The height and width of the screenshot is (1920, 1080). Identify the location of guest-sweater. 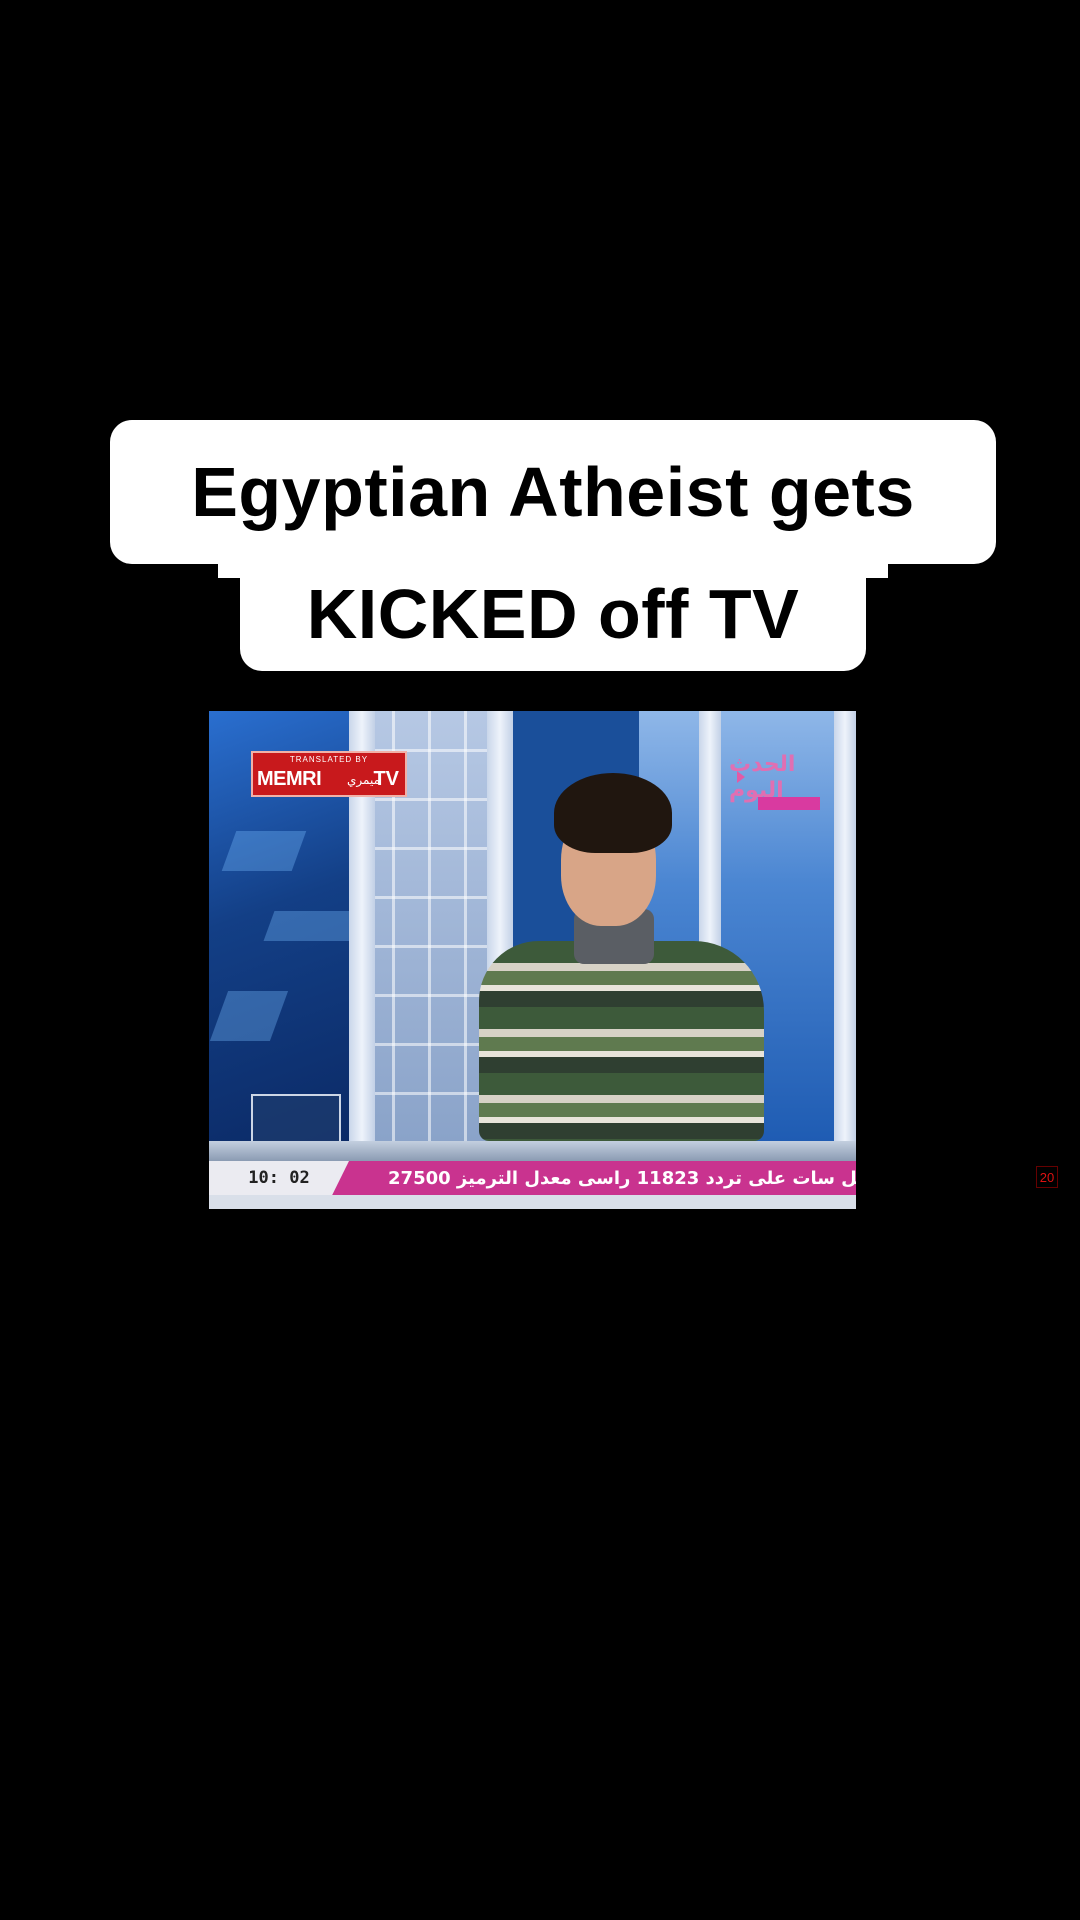
(621, 1041).